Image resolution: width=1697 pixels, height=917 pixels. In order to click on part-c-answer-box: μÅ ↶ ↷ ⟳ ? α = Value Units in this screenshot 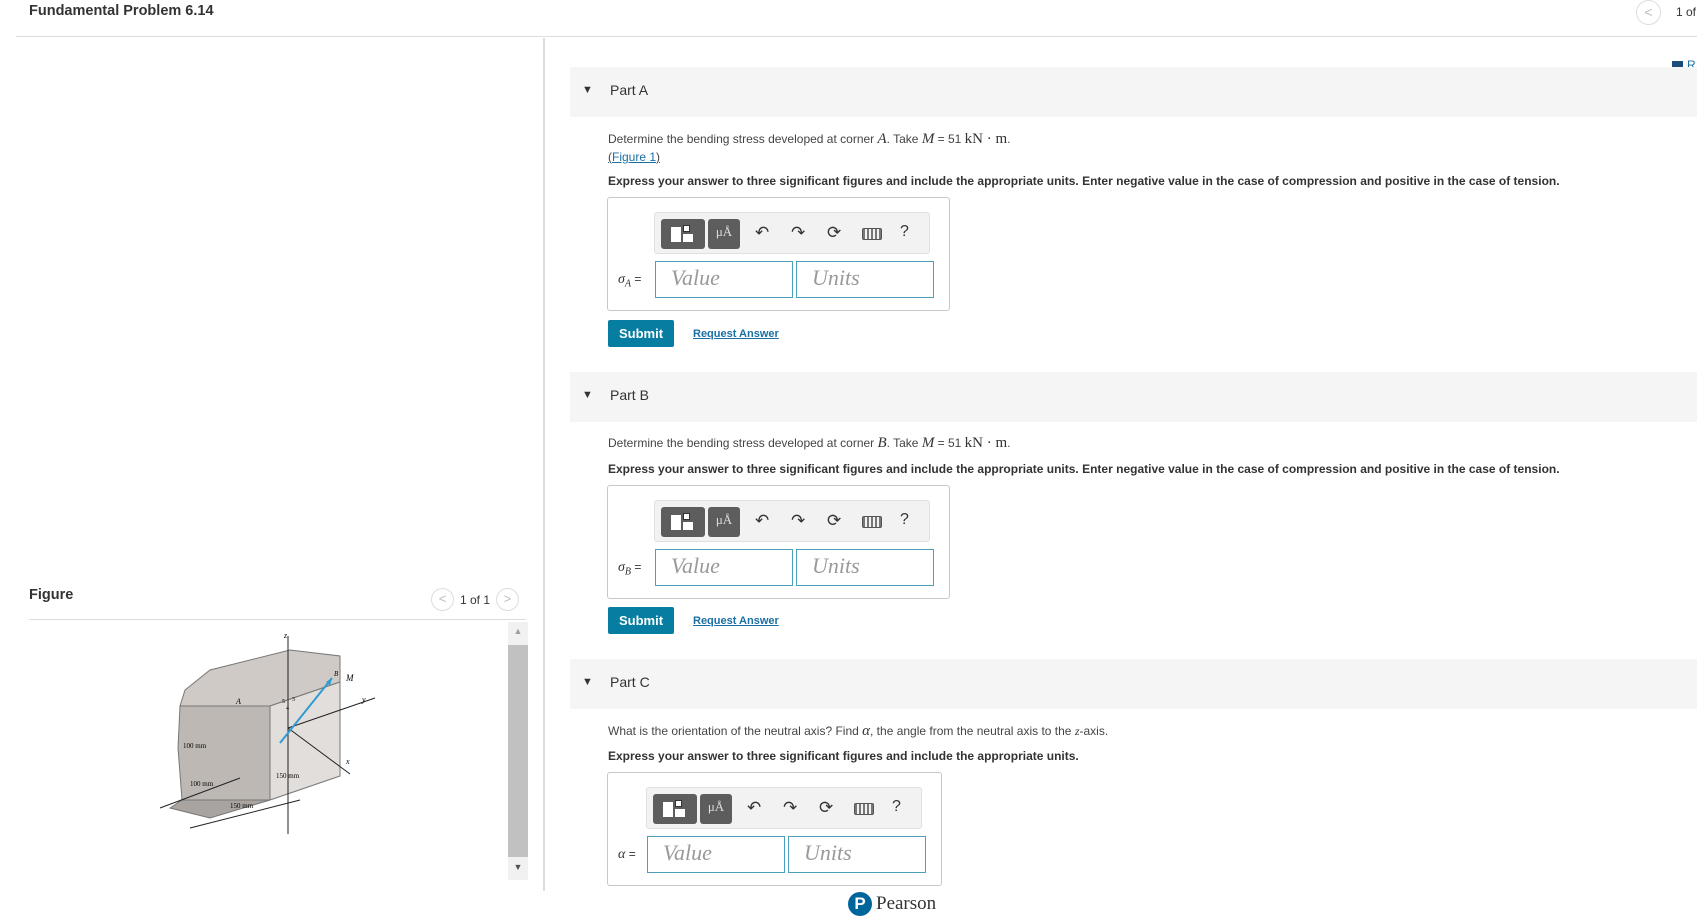, I will do `click(774, 829)`.